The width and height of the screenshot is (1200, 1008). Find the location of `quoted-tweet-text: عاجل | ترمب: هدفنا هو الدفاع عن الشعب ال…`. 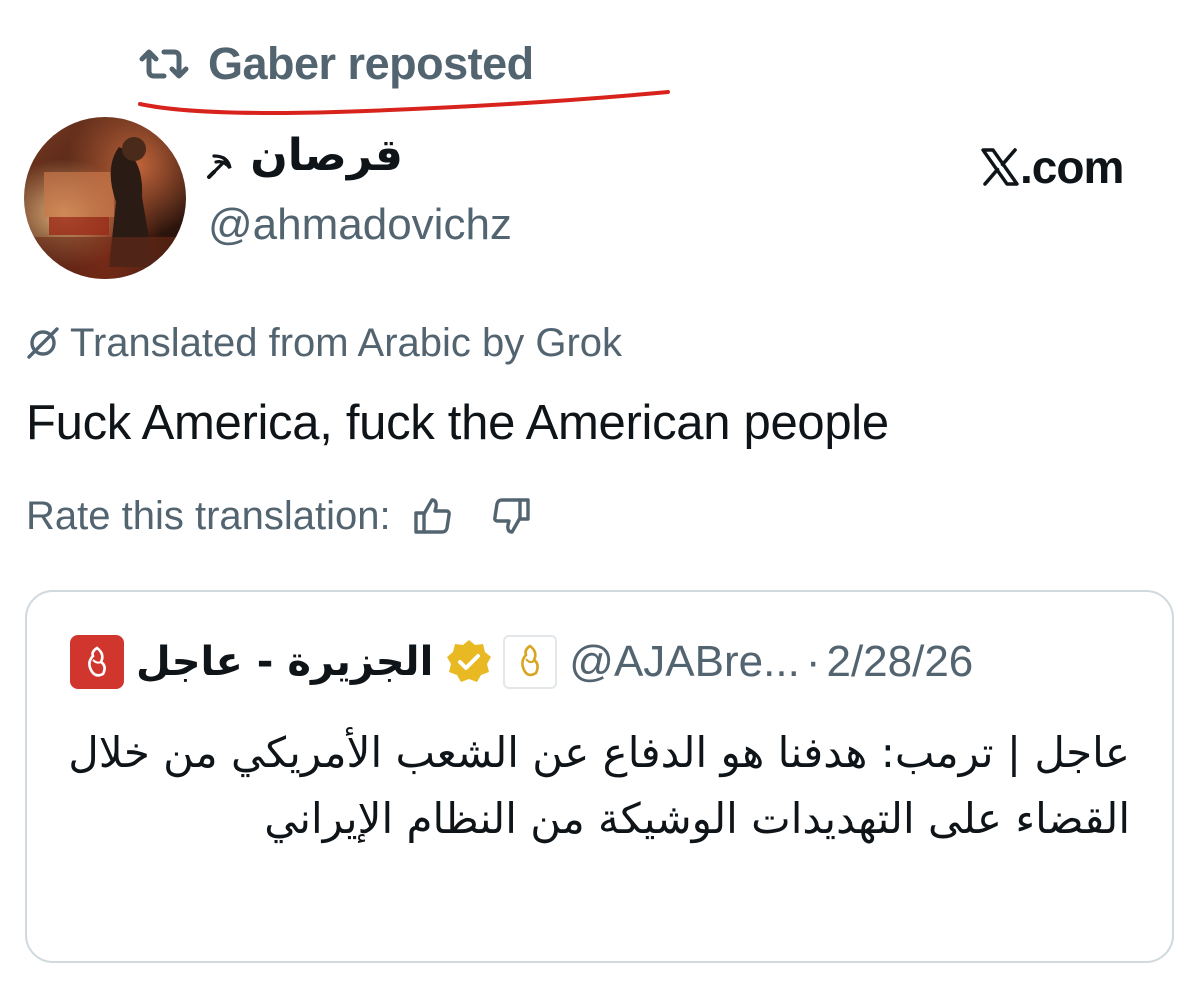

quoted-tweet-text: عاجل | ترمب: هدفنا هو الدفاع عن الشعب ال… is located at coordinates (599, 785).